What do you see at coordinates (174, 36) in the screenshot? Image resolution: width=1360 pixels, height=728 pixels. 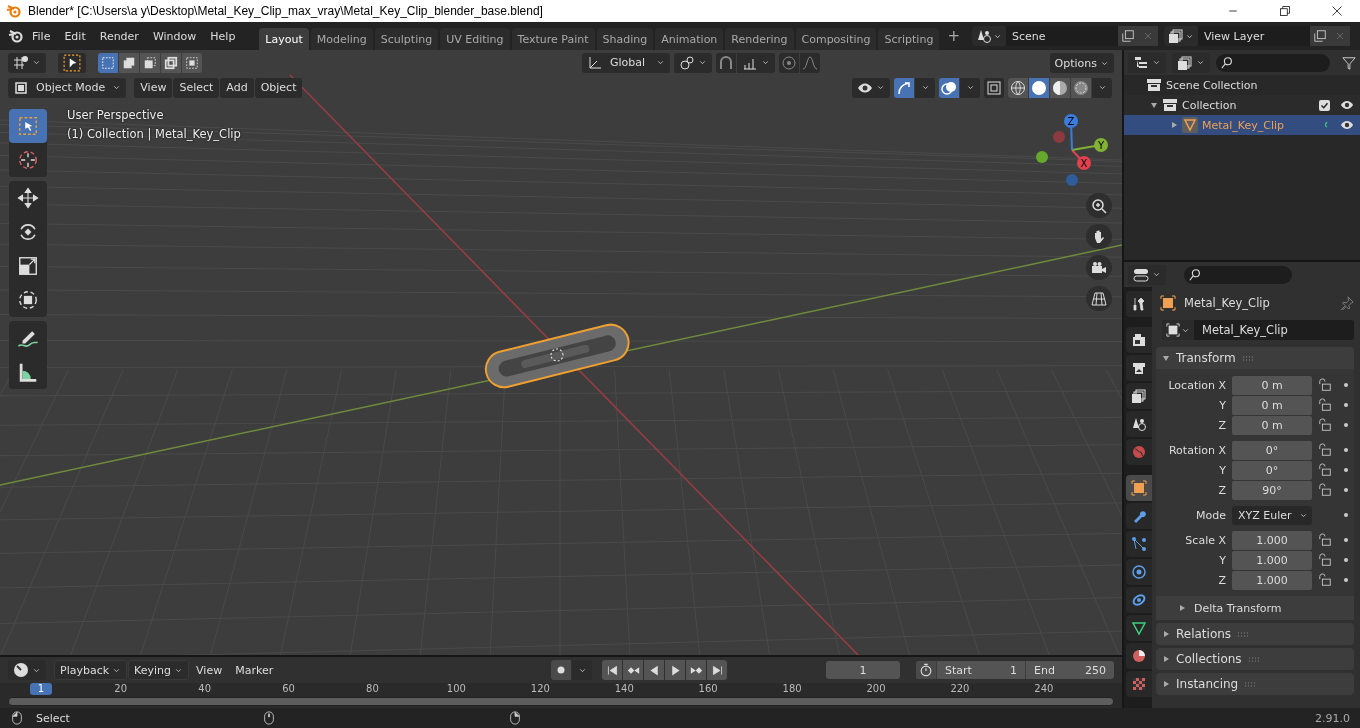 I see `menu-item: Window` at bounding box center [174, 36].